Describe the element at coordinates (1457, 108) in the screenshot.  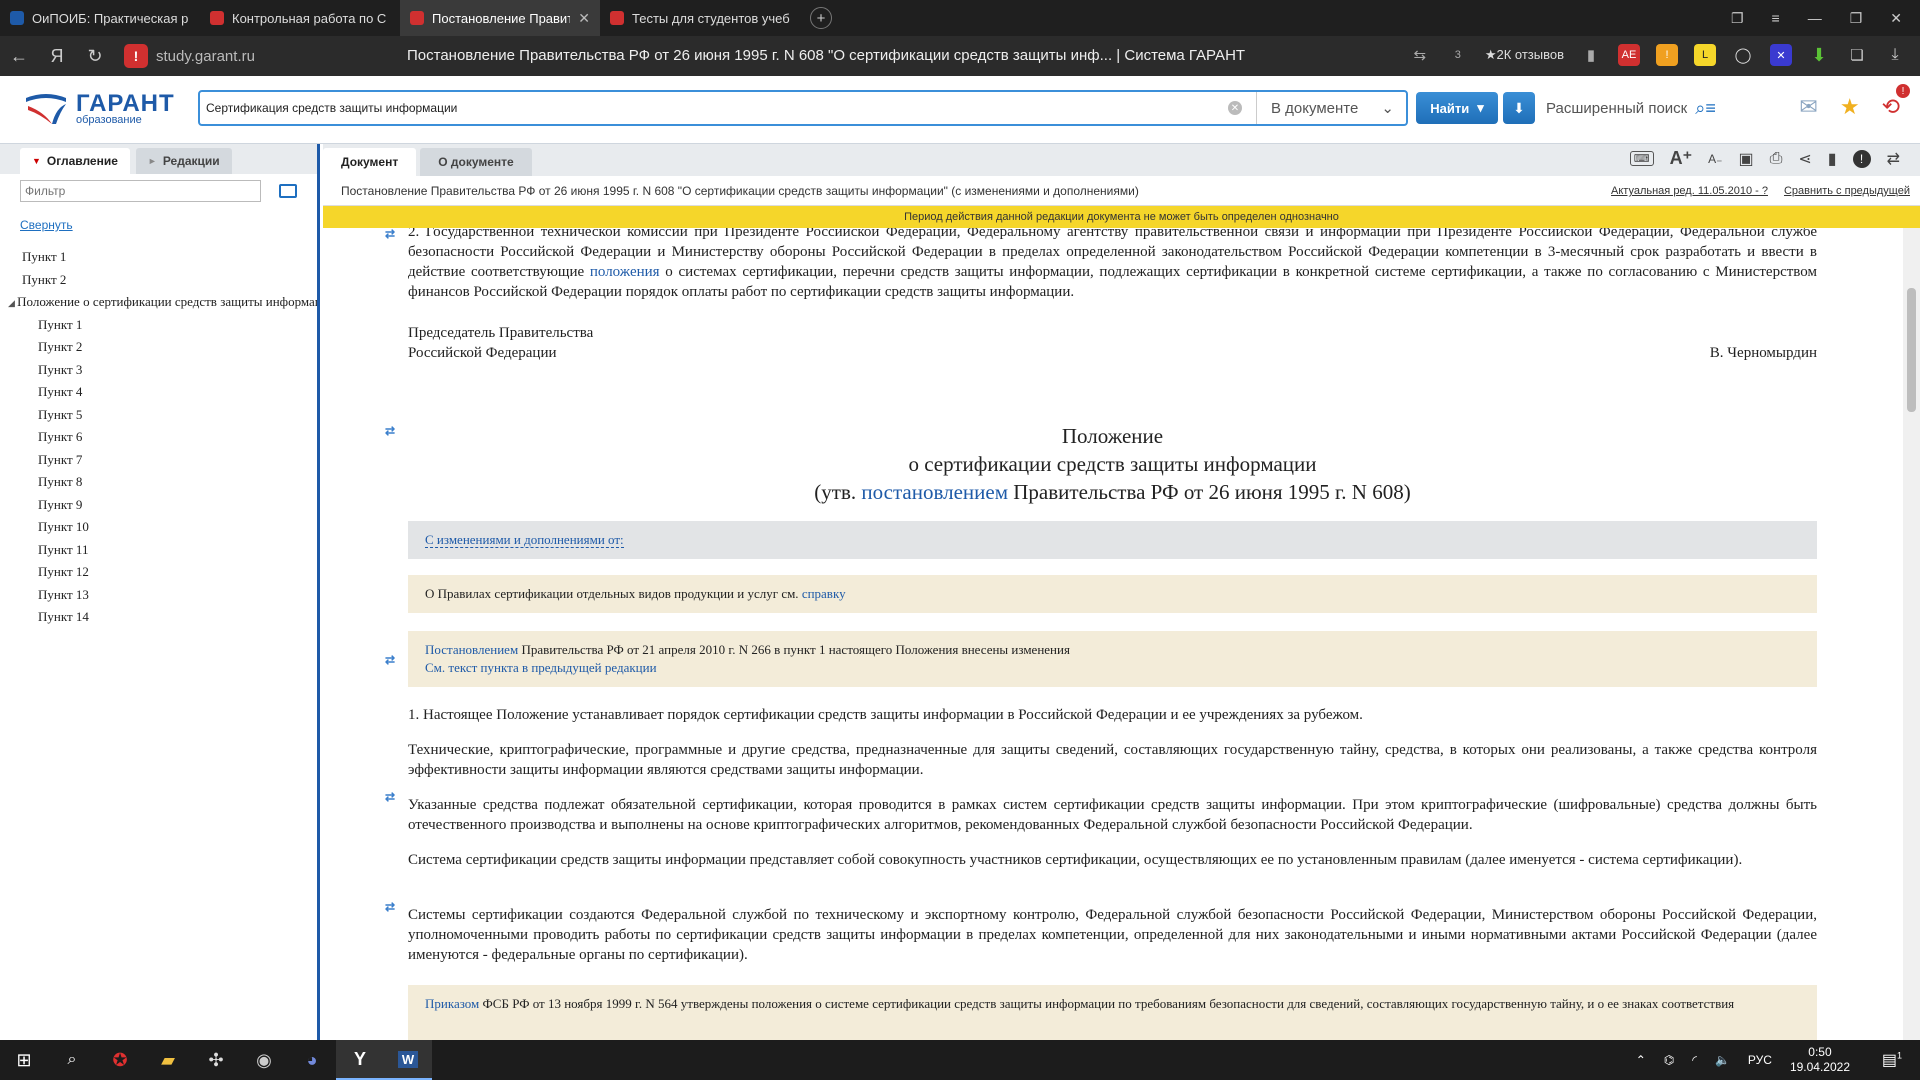
I see `find-button: Найти ▾` at that location.